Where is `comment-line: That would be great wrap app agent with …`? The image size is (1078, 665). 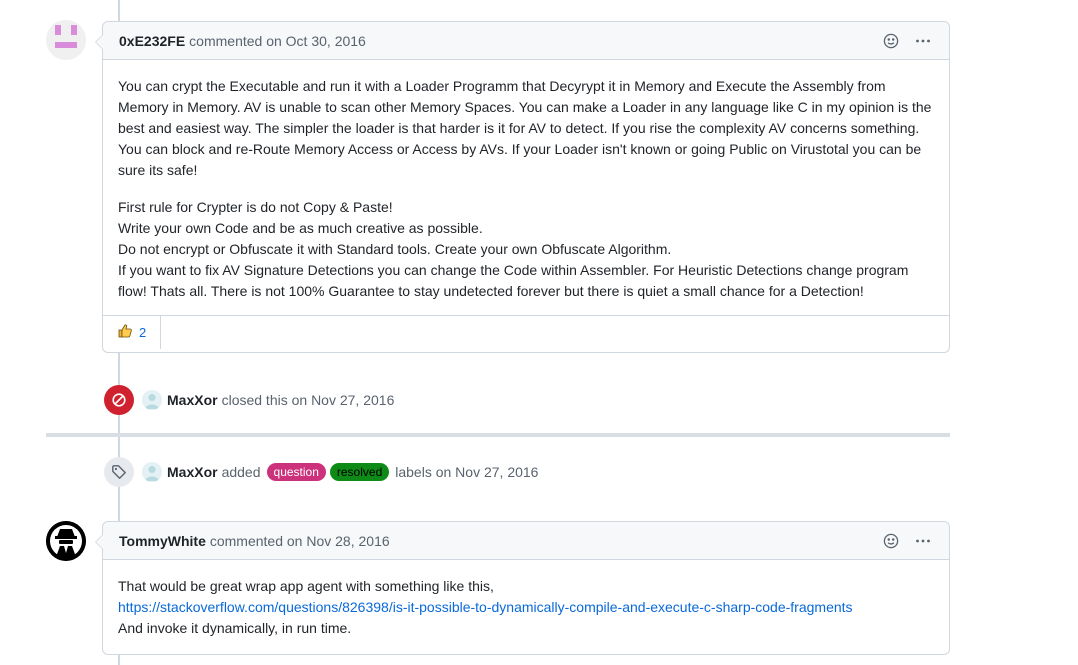 comment-line: That would be great wrap app agent with … is located at coordinates (306, 586).